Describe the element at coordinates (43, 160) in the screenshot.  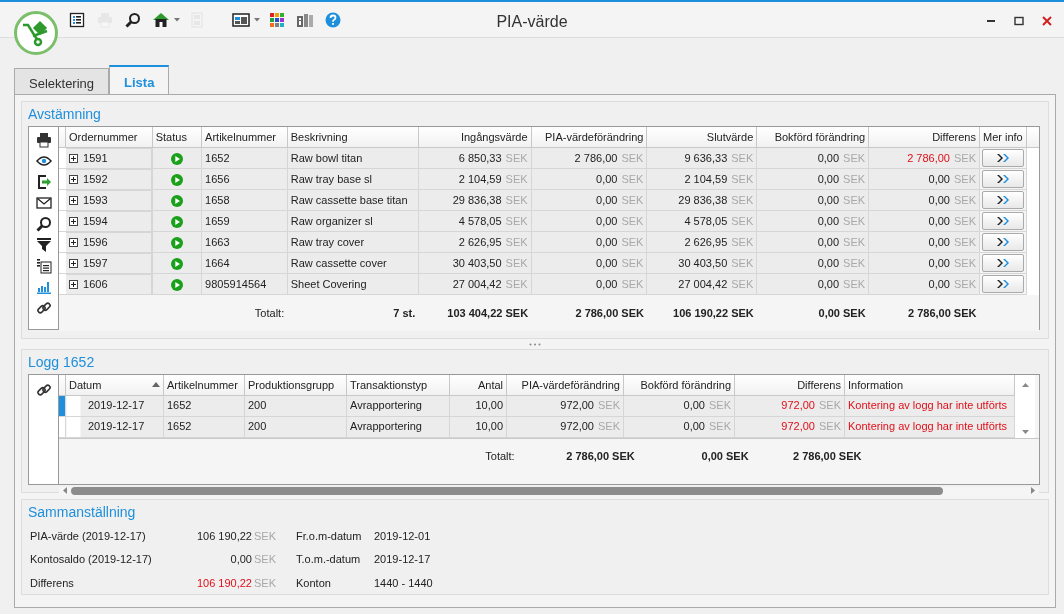
I see `eye-icon` at that location.